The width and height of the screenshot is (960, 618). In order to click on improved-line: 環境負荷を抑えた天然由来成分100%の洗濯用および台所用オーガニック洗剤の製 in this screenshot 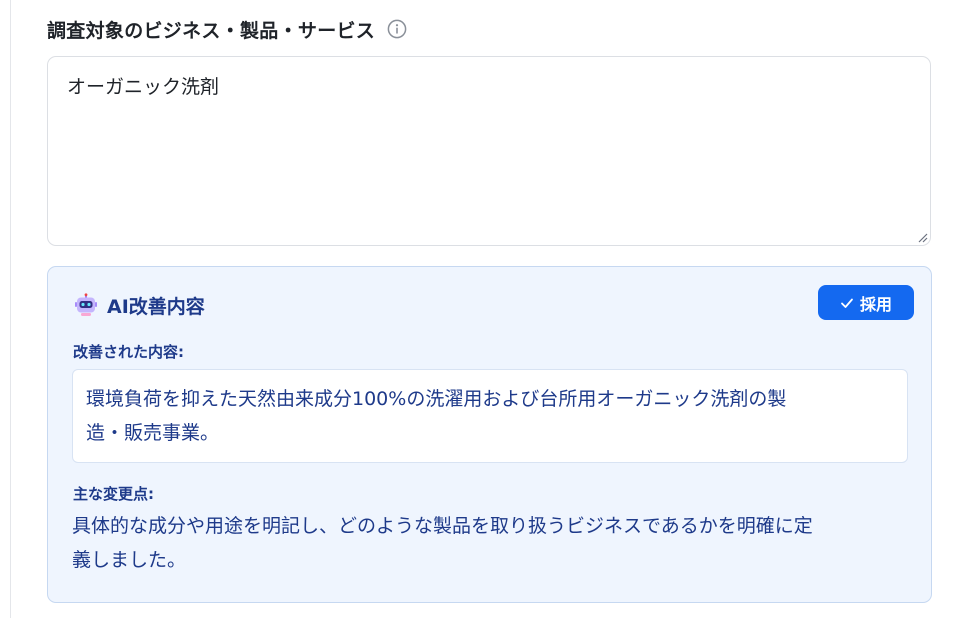, I will do `click(436, 399)`.